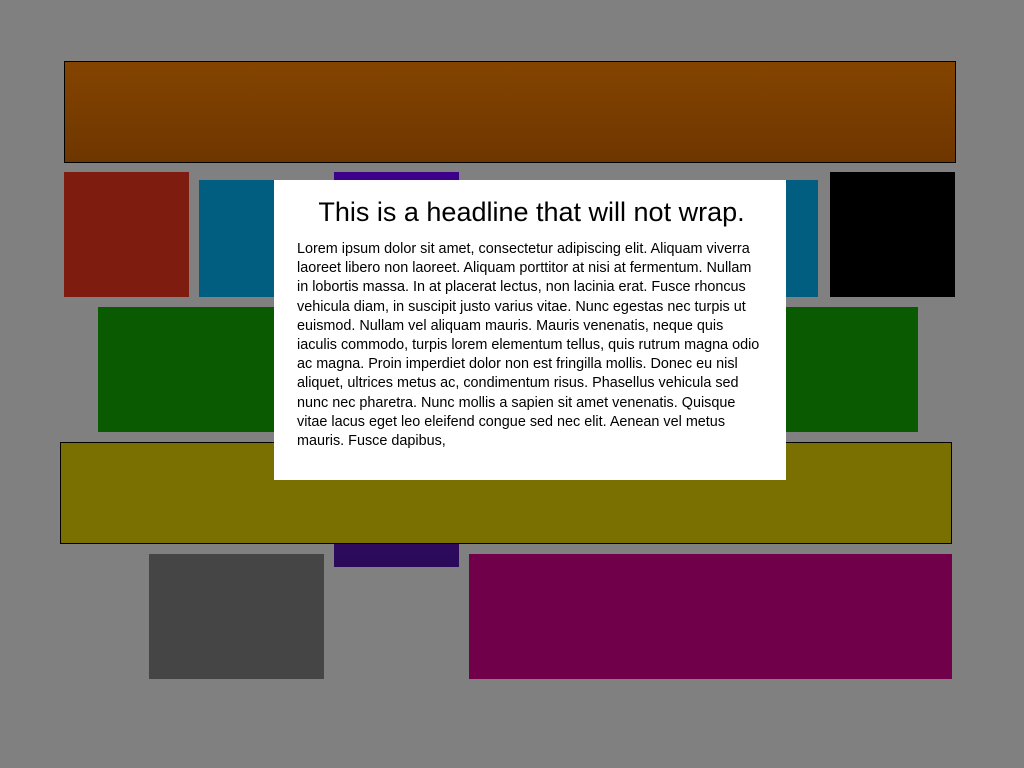  Describe the element at coordinates (510, 112) in the screenshot. I see `tile-brown` at that location.